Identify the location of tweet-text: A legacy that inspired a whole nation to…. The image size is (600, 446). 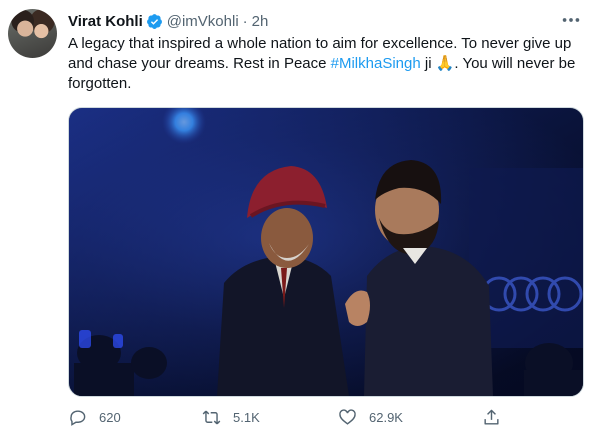
(325, 64).